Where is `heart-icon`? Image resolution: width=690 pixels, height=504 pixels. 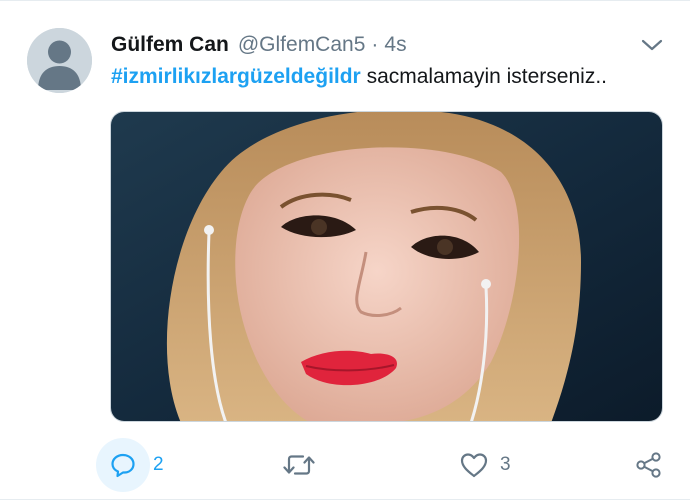 heart-icon is located at coordinates (474, 465).